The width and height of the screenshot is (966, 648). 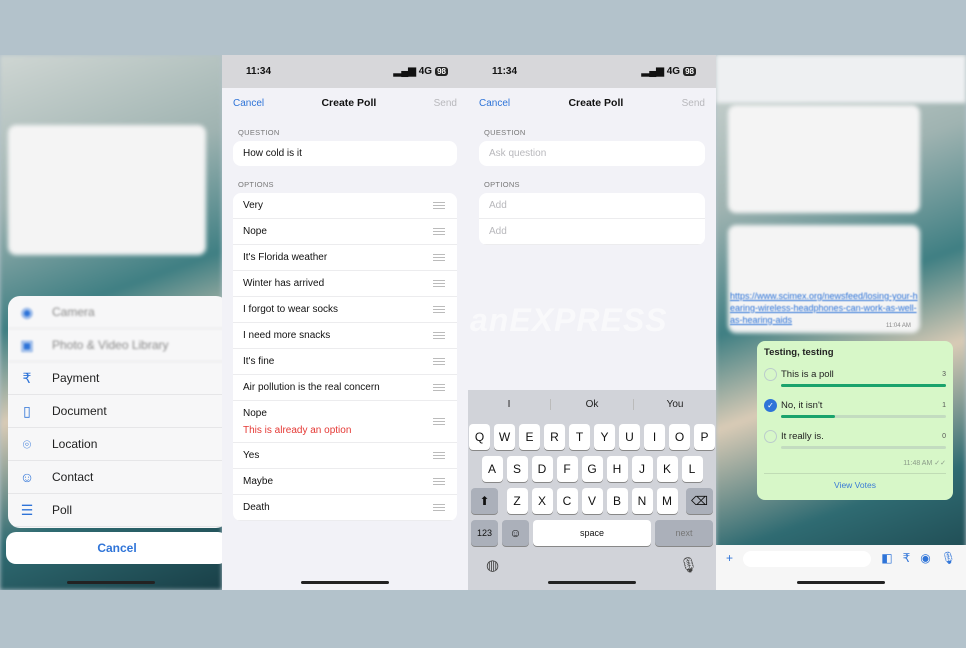 I want to click on key: F, so click(x=567, y=469).